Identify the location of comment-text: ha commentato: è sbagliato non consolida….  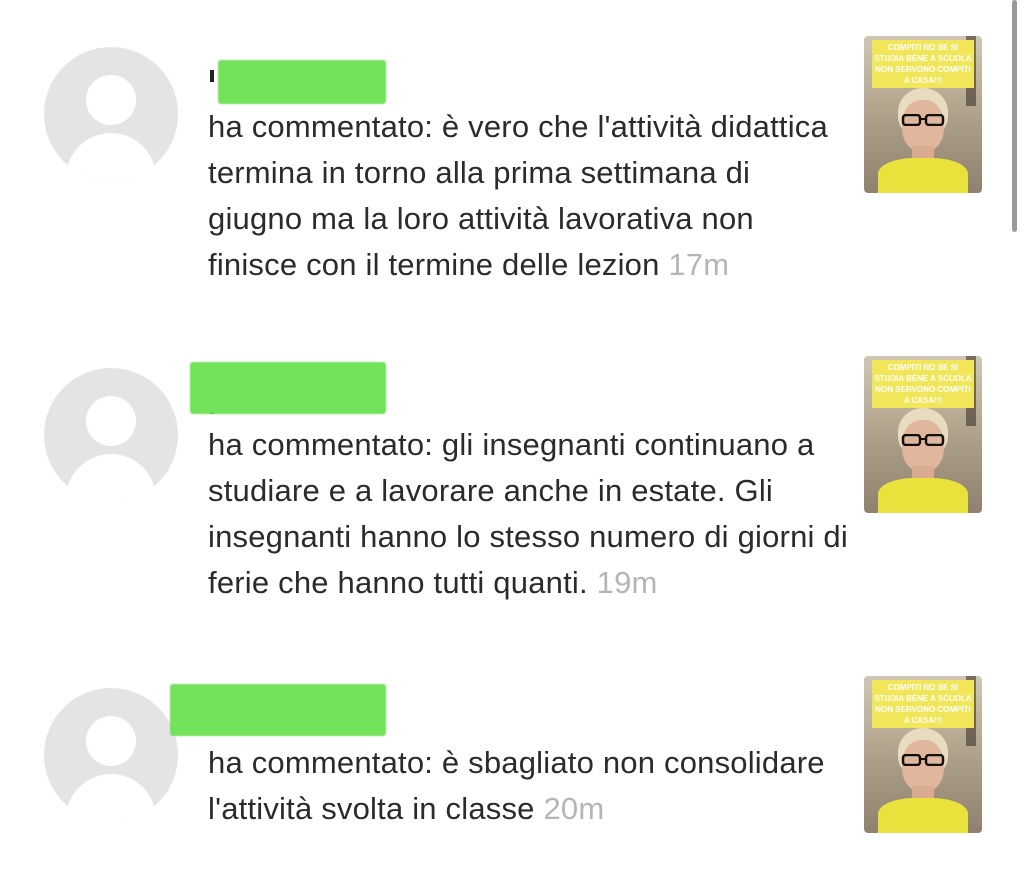
(528, 786).